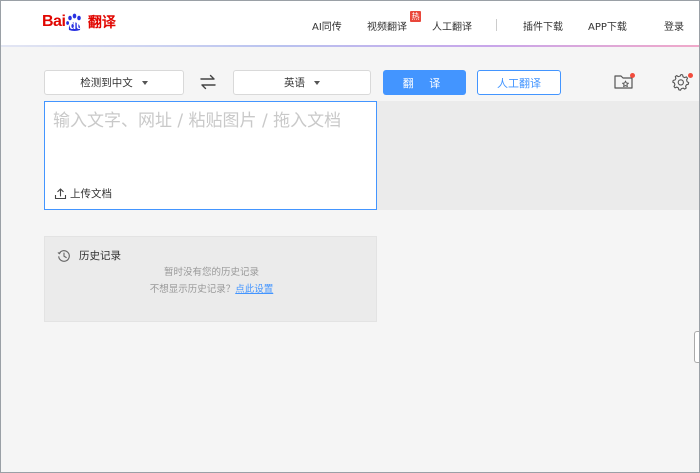 The image size is (700, 473). Describe the element at coordinates (64, 256) in the screenshot. I see `clock-history-icon` at that location.